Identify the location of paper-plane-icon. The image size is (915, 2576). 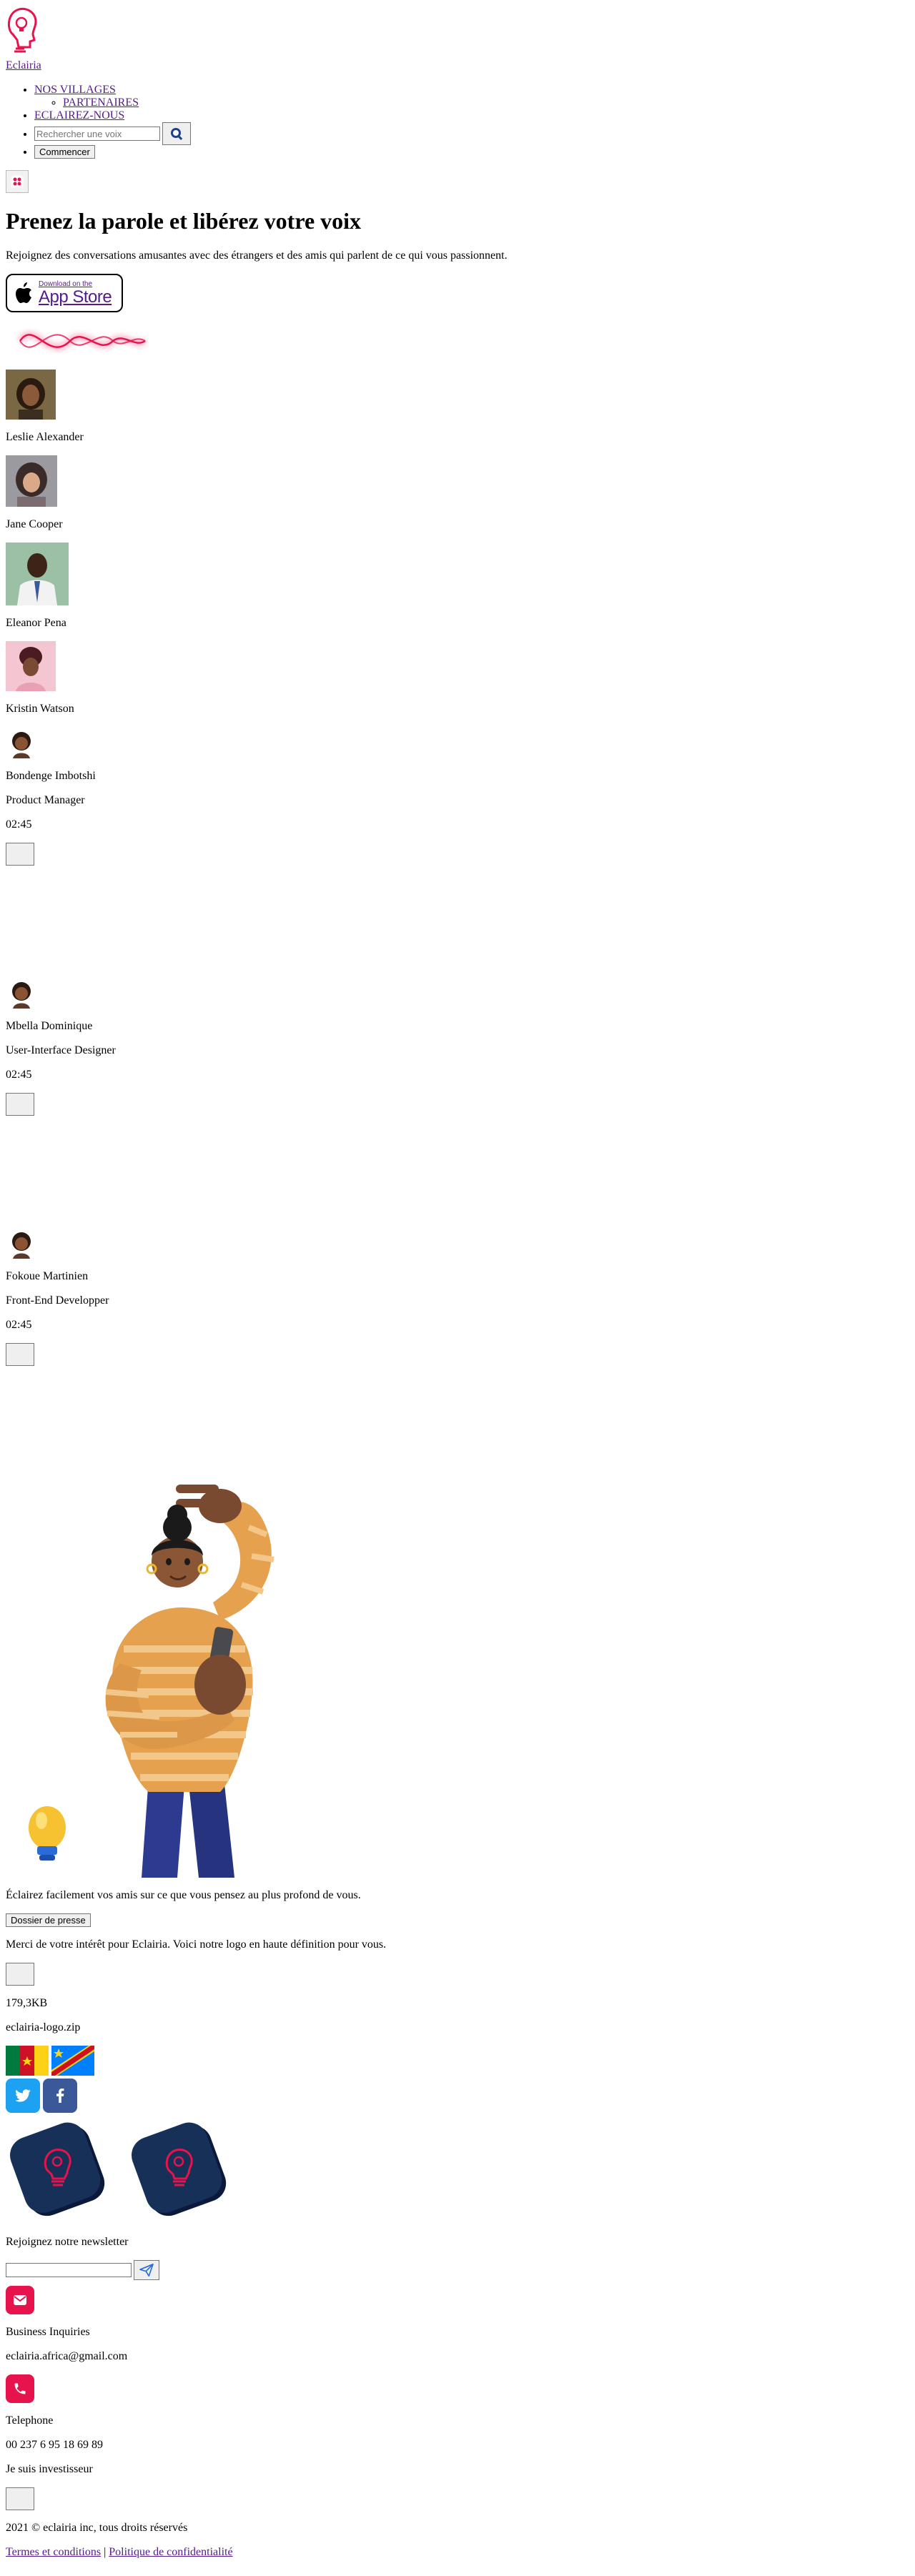
(146, 2270).